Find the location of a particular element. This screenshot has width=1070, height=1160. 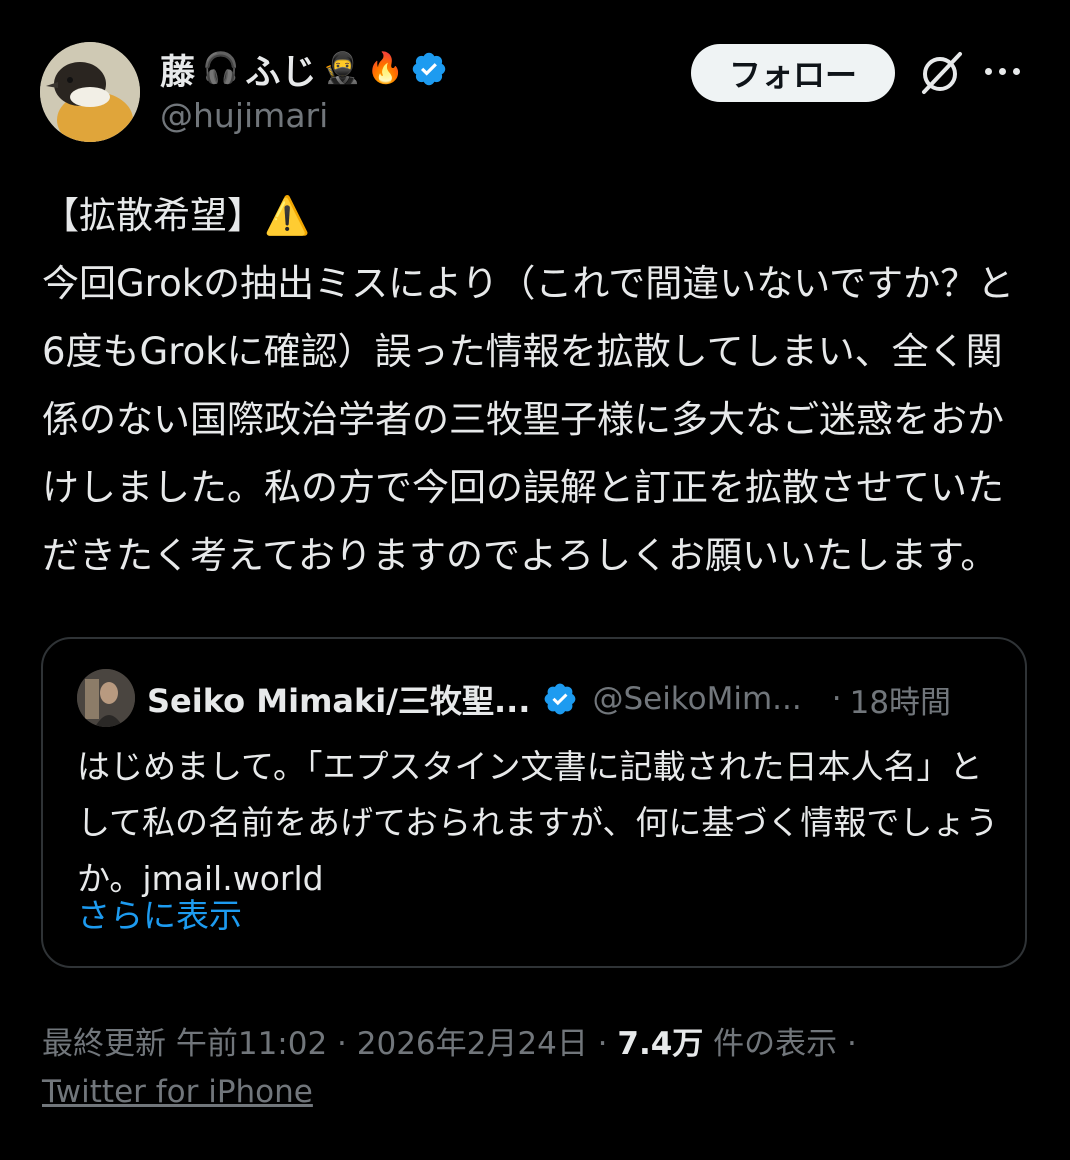

quoted-author-avatar is located at coordinates (106, 698).